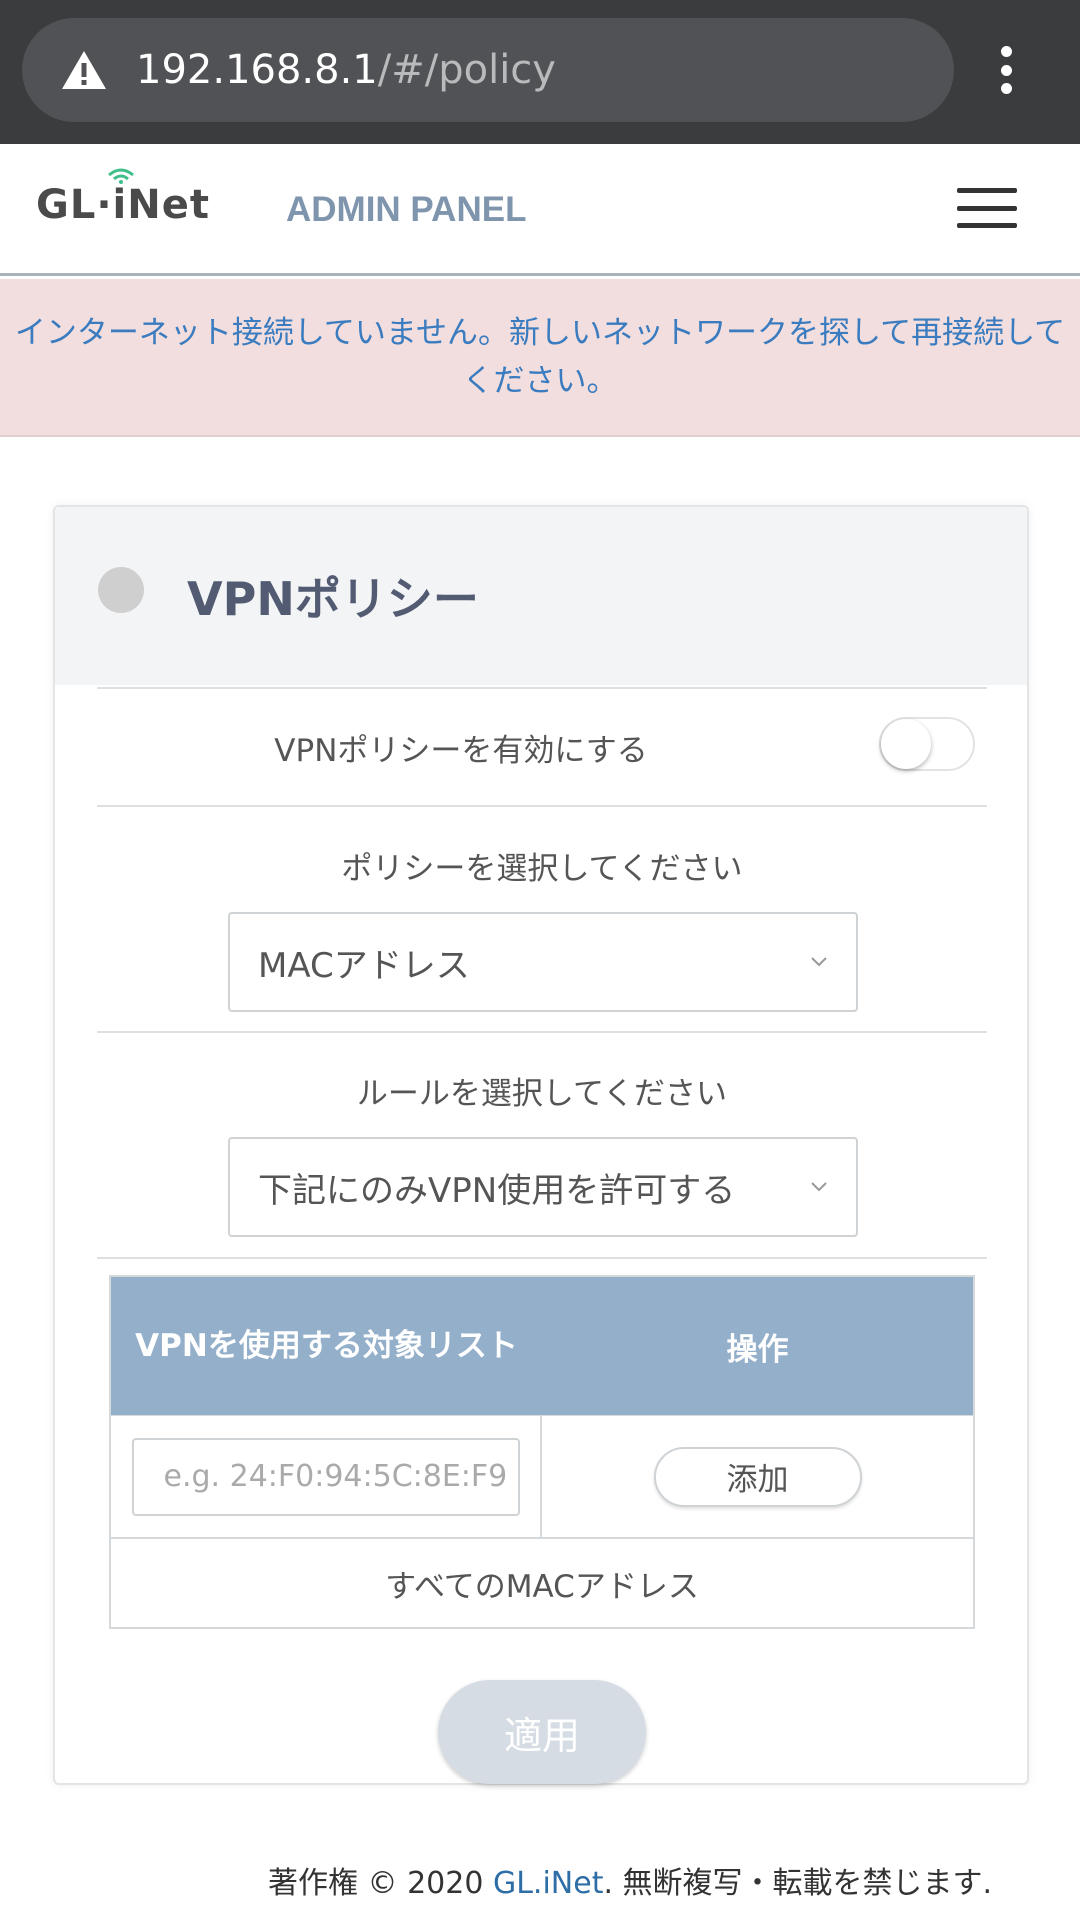 The height and width of the screenshot is (1921, 1080). Describe the element at coordinates (326, 1346) in the screenshot. I see `col-target-header: VPNを使用する対象リスト` at that location.